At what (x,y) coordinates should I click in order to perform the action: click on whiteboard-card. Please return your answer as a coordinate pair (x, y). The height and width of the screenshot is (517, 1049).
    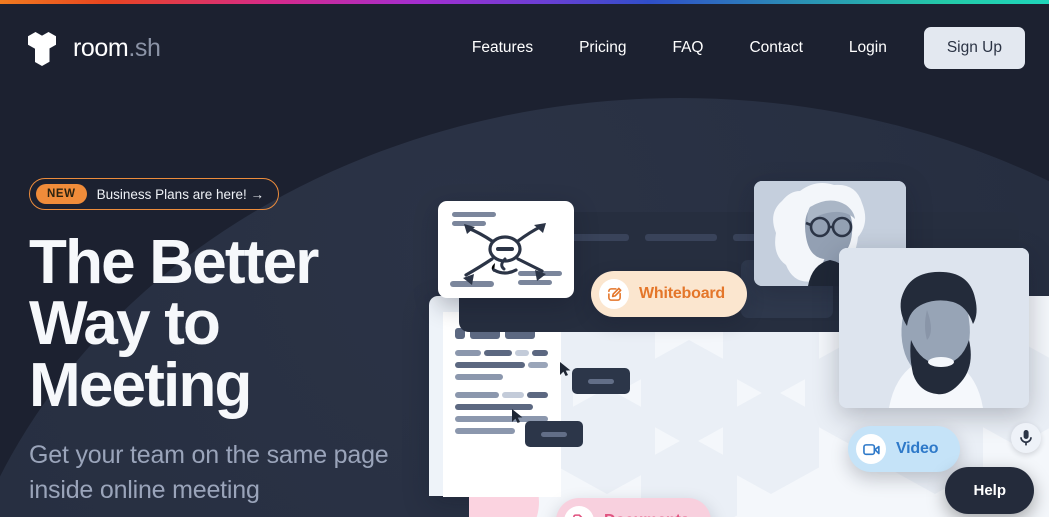
    Looking at the image, I should click on (506, 249).